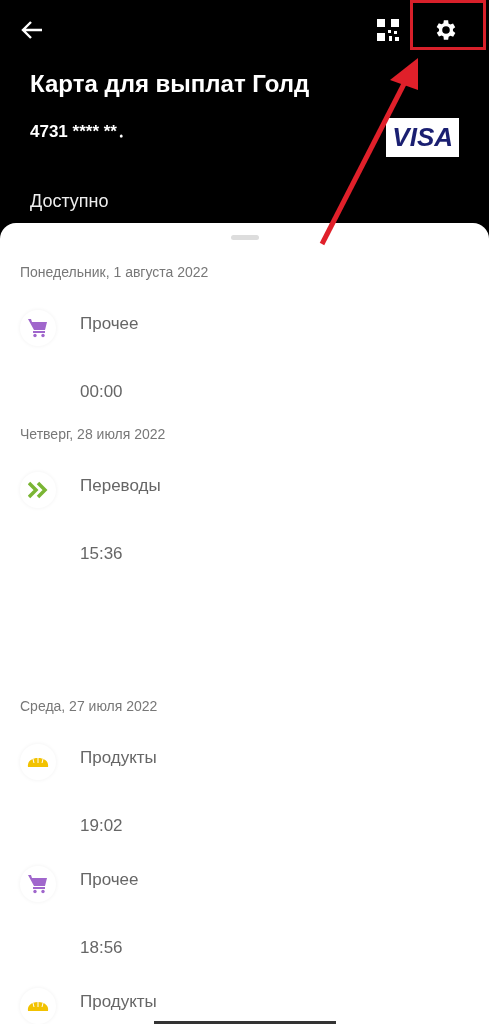  What do you see at coordinates (38, 490) in the screenshot?
I see `double-chevron-icon` at bounding box center [38, 490].